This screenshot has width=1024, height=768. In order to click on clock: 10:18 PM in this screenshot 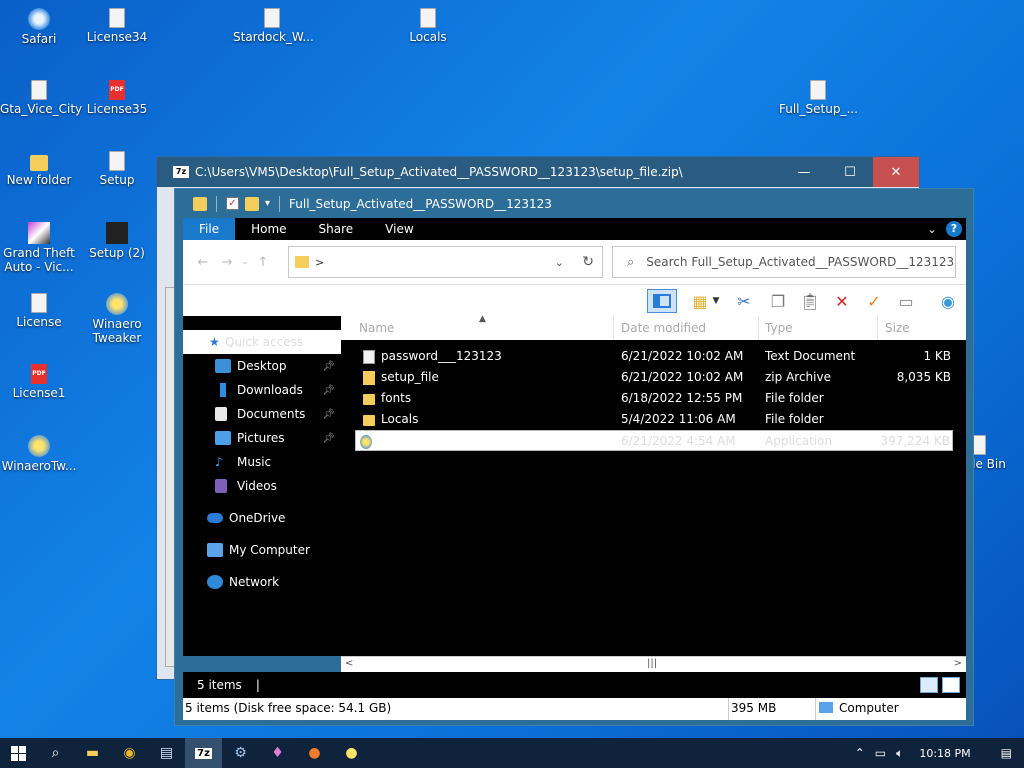, I will do `click(944, 753)`.